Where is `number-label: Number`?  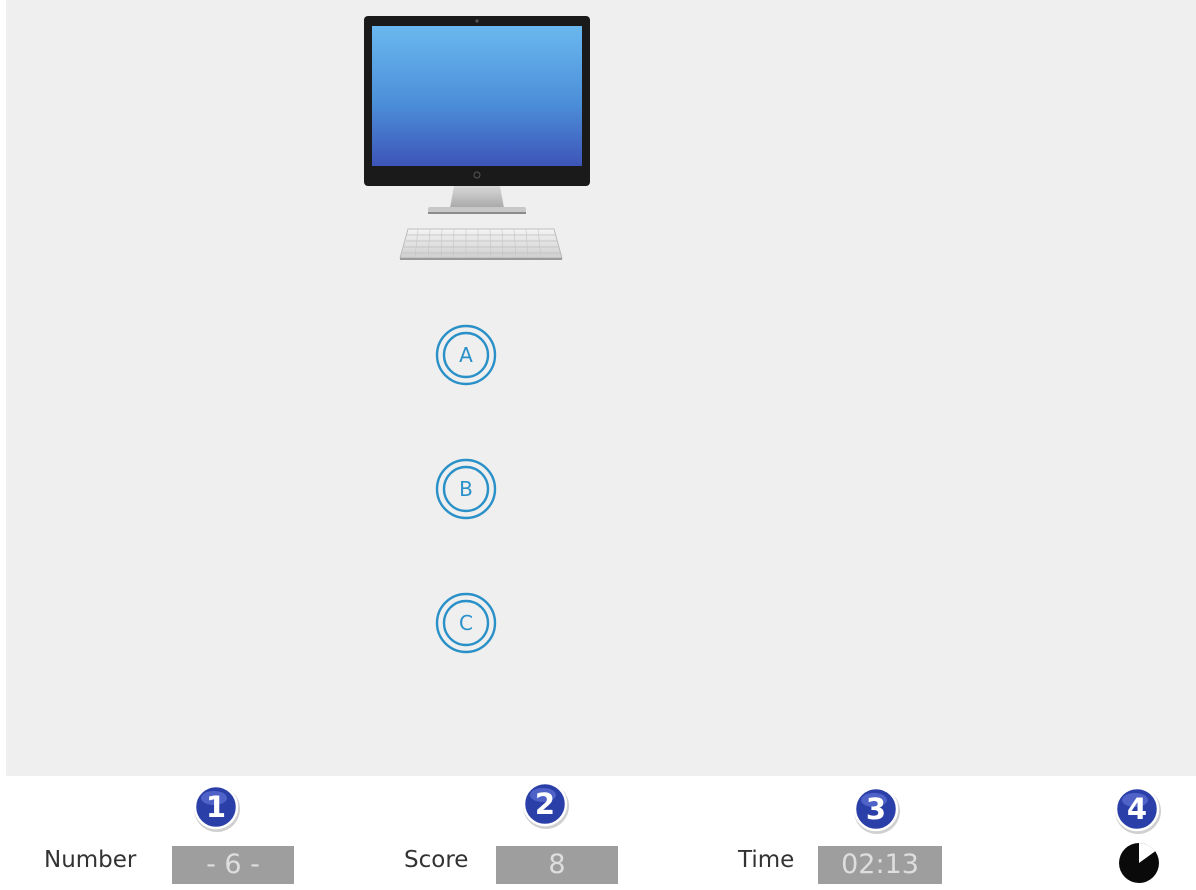
number-label: Number is located at coordinates (90, 860).